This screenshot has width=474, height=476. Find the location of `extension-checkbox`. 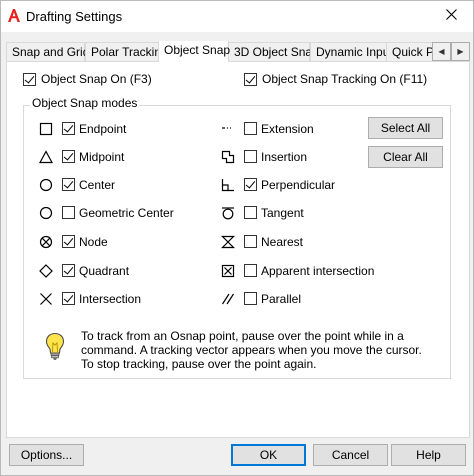

extension-checkbox is located at coordinates (250, 128).